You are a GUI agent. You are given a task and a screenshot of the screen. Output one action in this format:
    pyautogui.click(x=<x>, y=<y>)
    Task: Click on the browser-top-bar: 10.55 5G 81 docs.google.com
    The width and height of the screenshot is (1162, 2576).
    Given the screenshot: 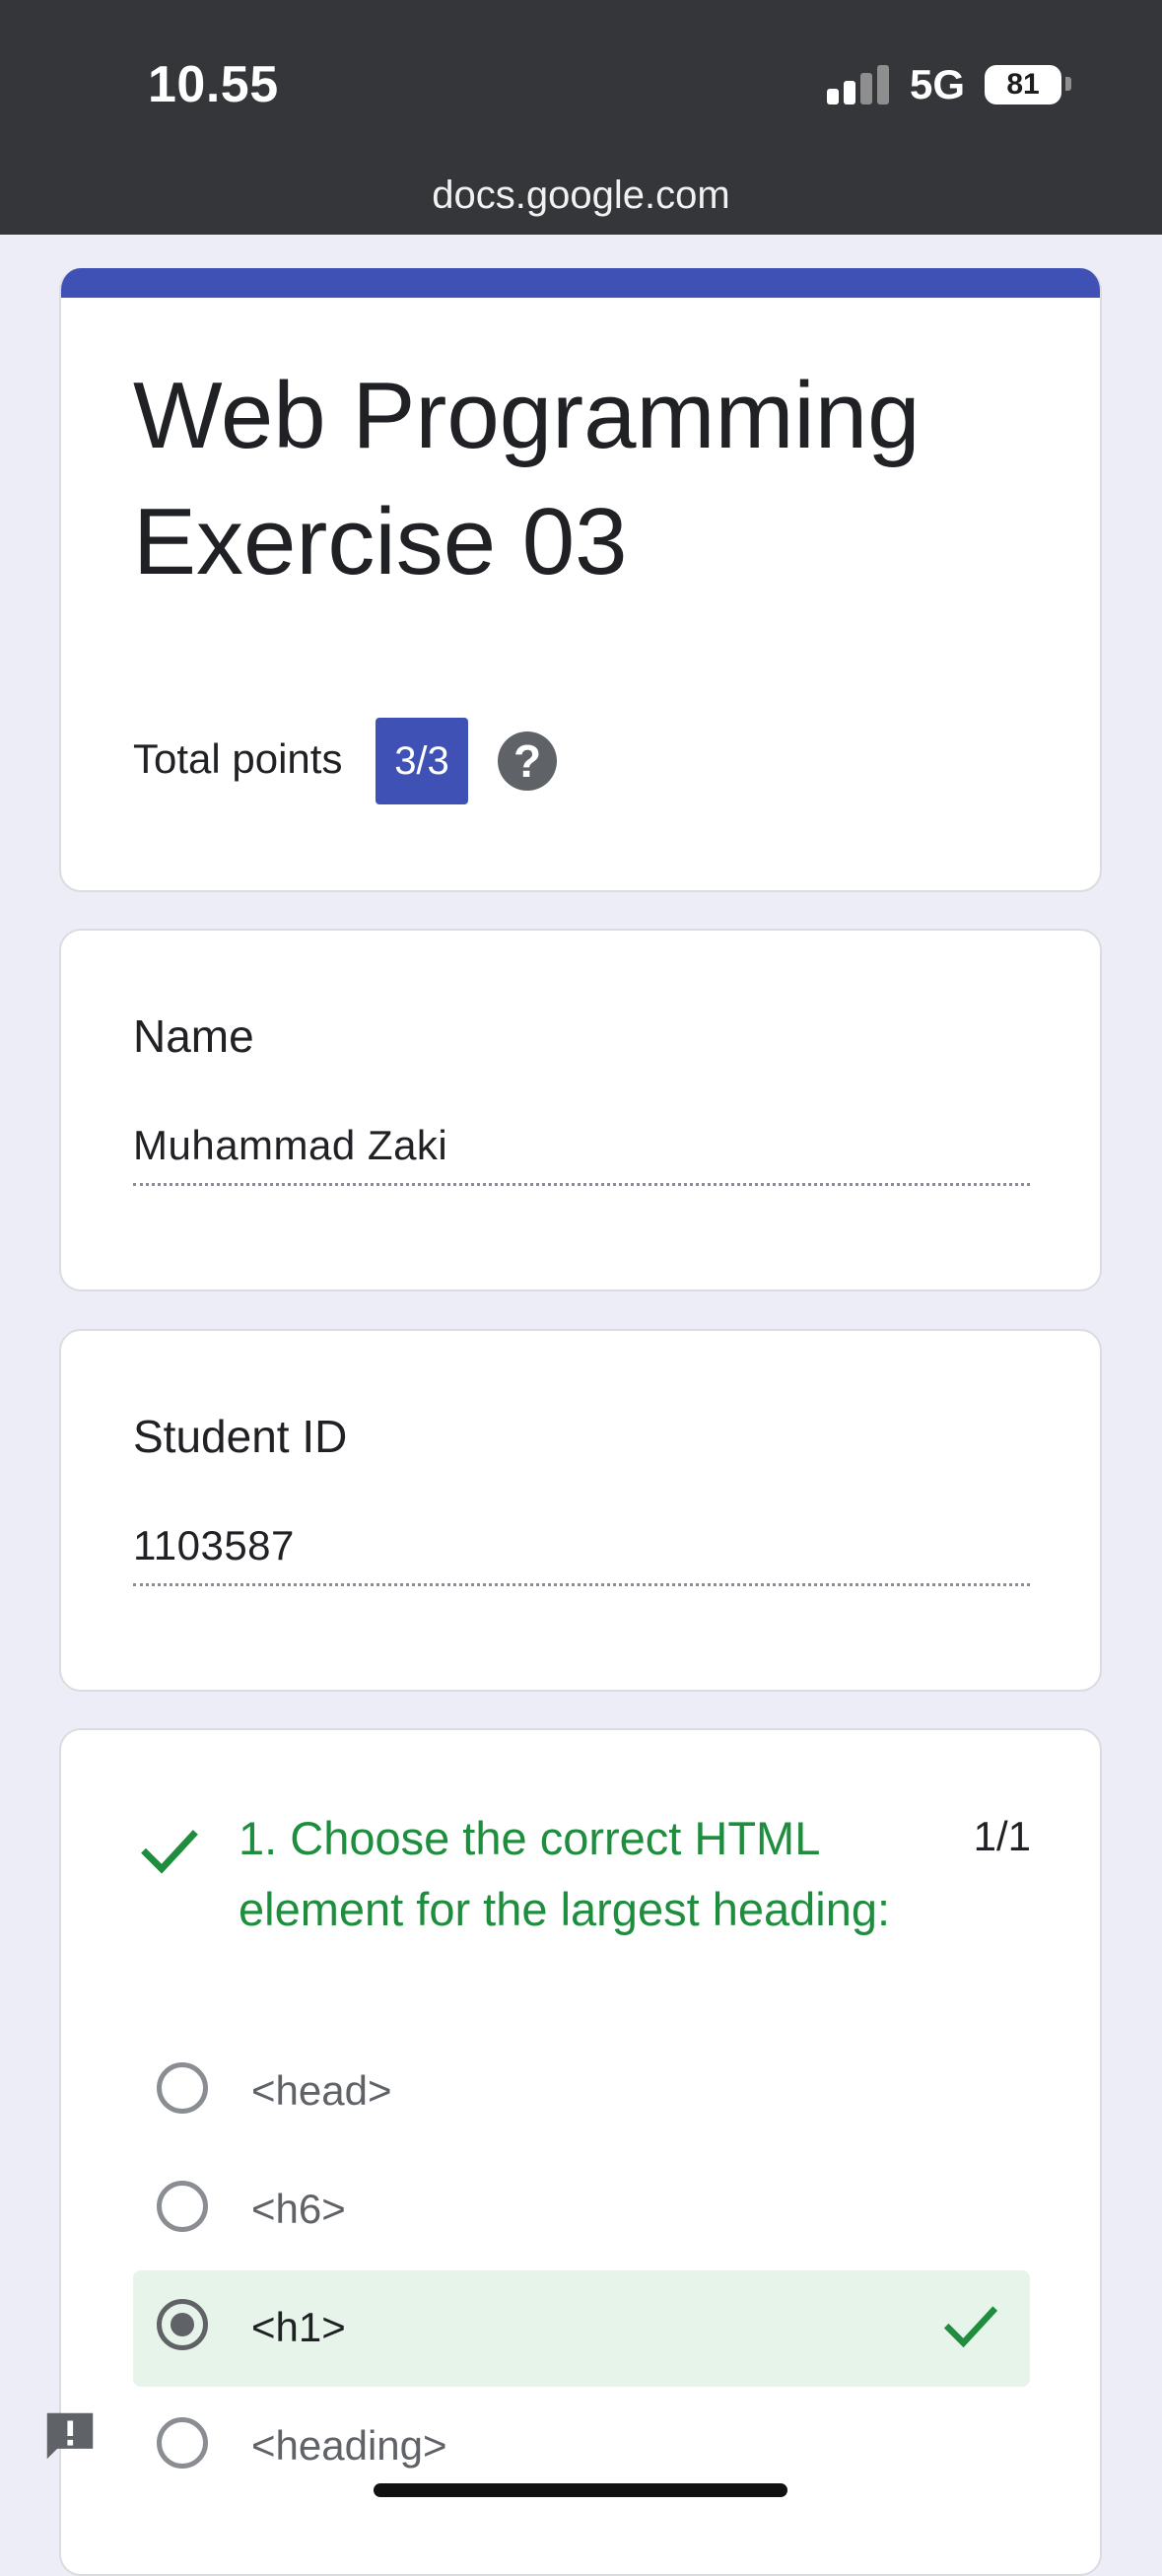 What is the action you would take?
    pyautogui.click(x=581, y=117)
    